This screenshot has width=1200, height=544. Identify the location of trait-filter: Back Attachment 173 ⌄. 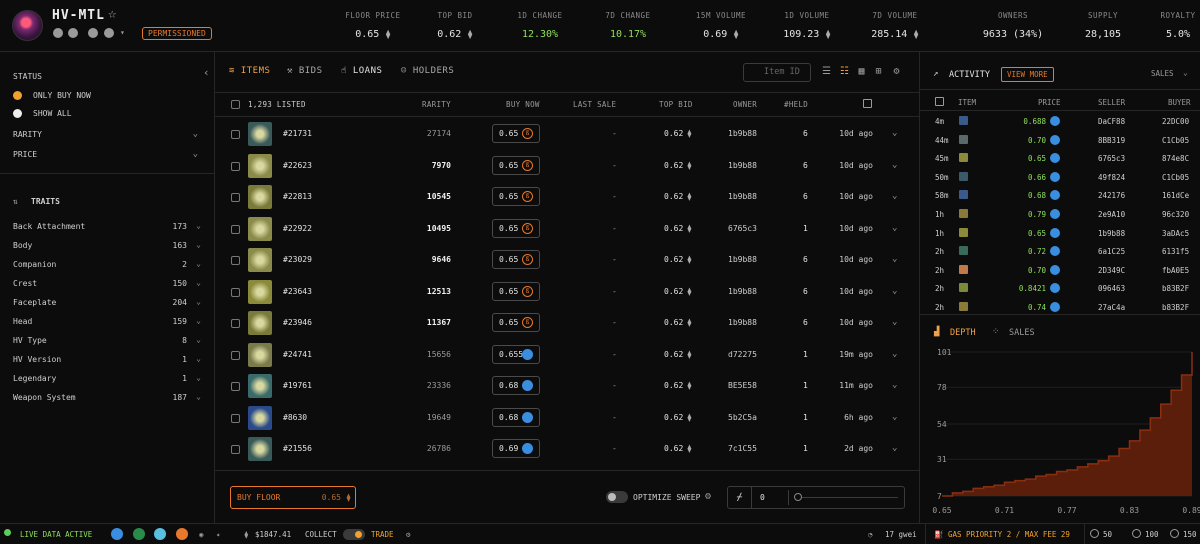
(107, 227).